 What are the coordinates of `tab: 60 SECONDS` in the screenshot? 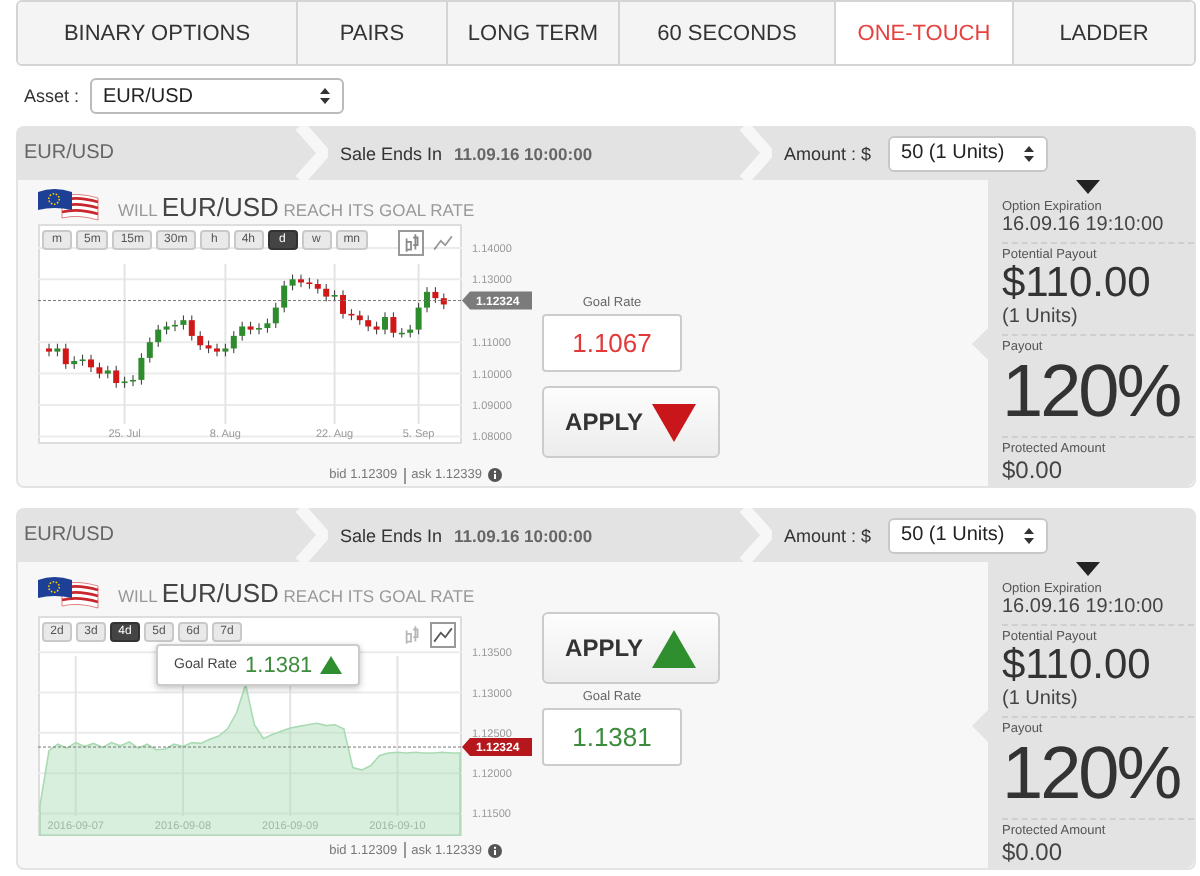 It's located at (726, 33).